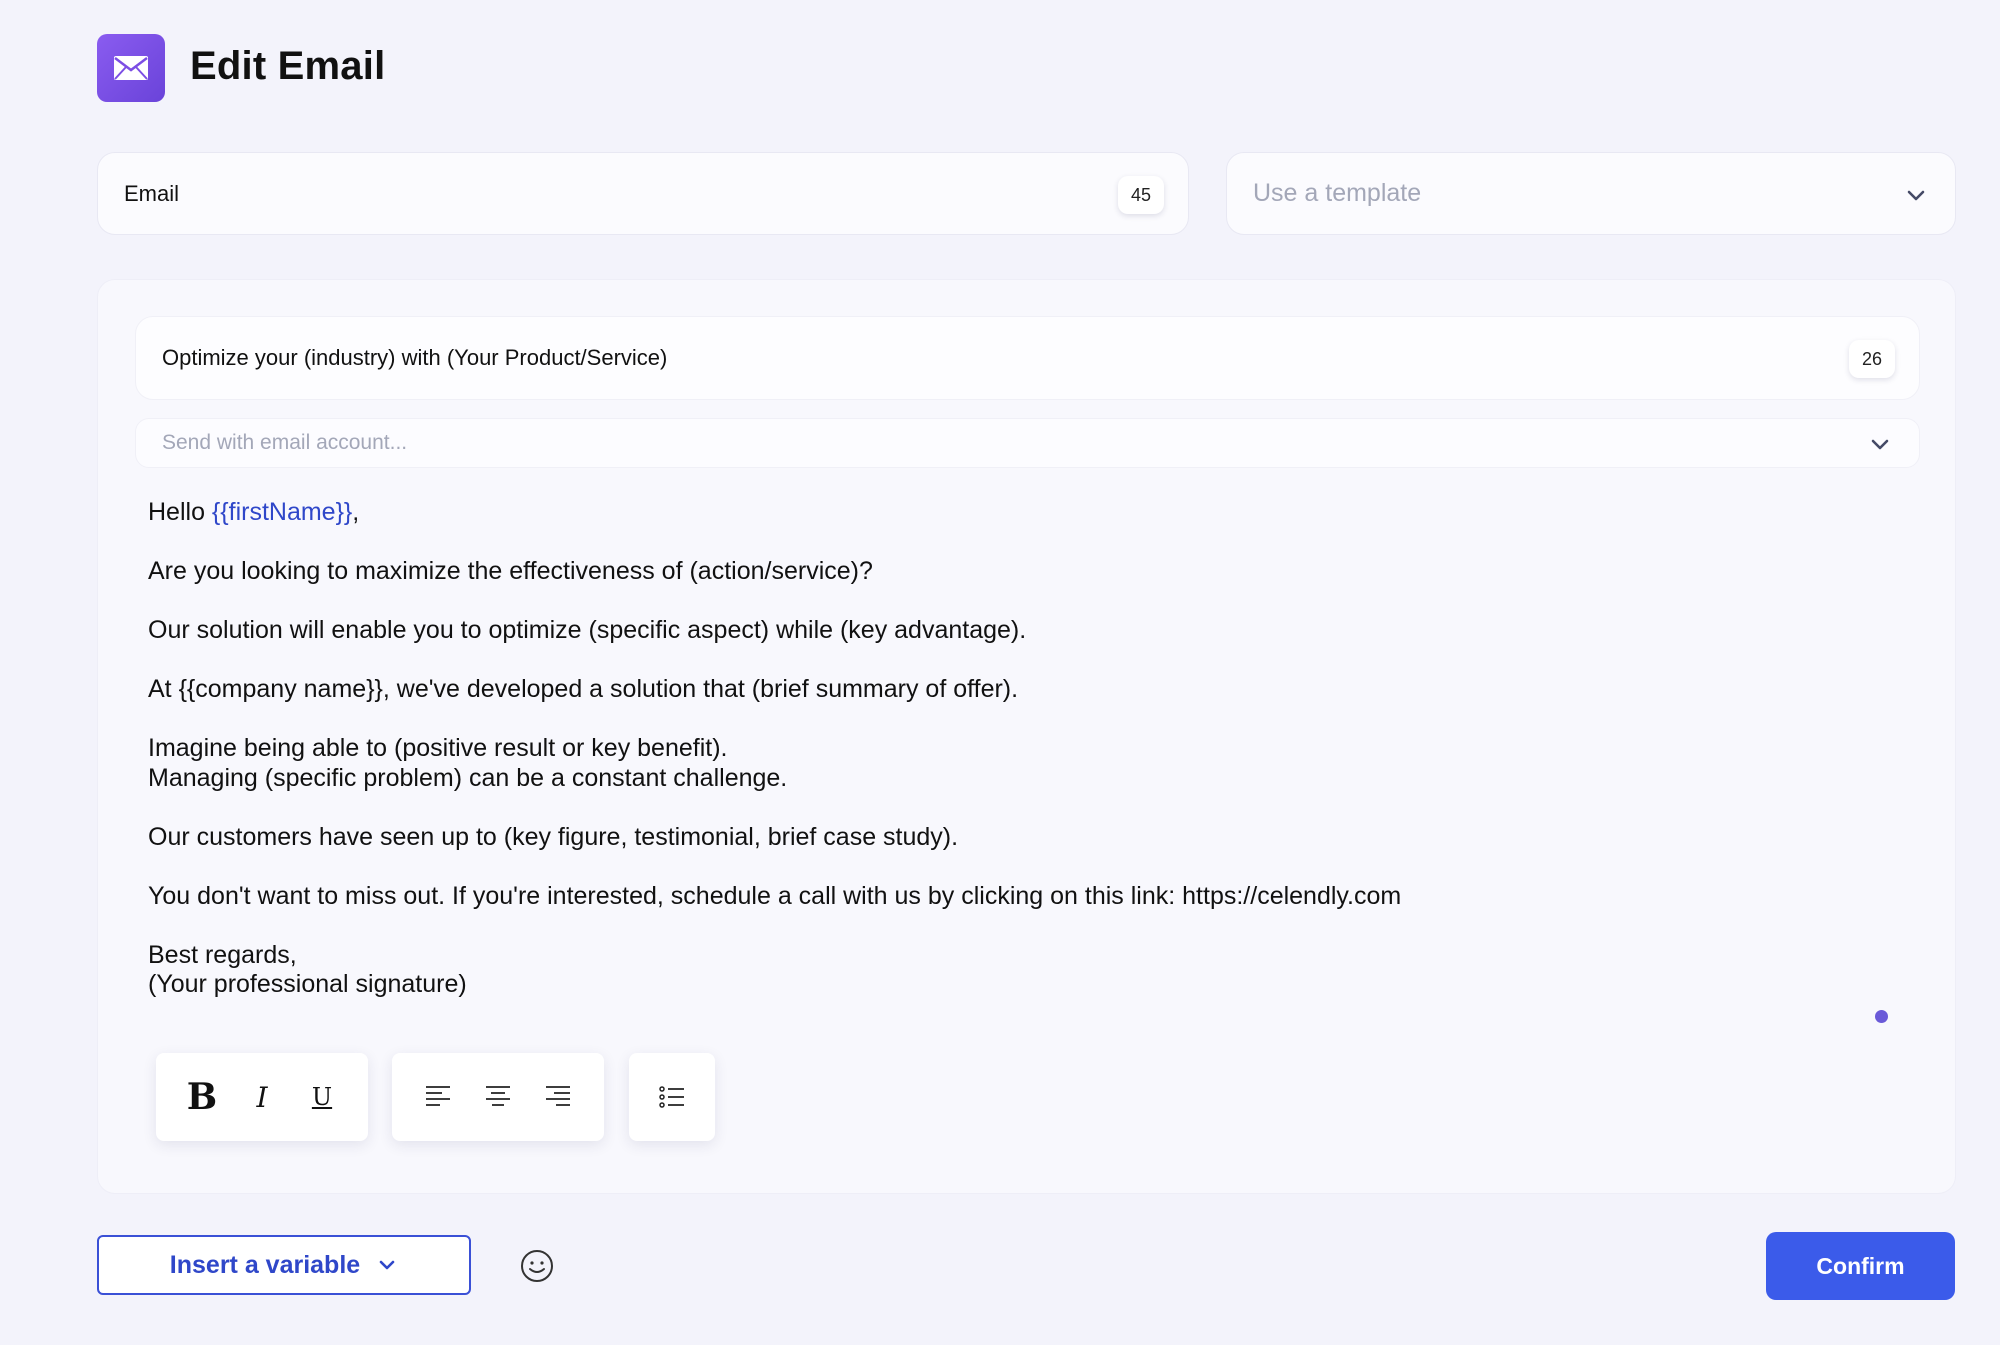 This screenshot has height=1345, width=2000. Describe the element at coordinates (282, 512) in the screenshot. I see `first-name-variable: {{firstName}}` at that location.